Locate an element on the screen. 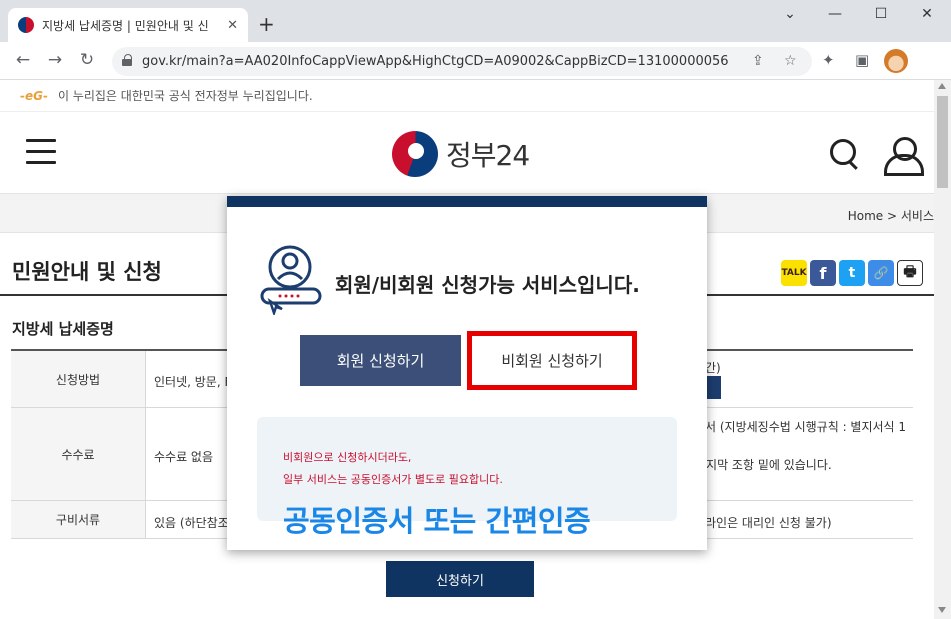 This screenshot has width=951, height=619. maximize-icon: ☐ is located at coordinates (881, 14).